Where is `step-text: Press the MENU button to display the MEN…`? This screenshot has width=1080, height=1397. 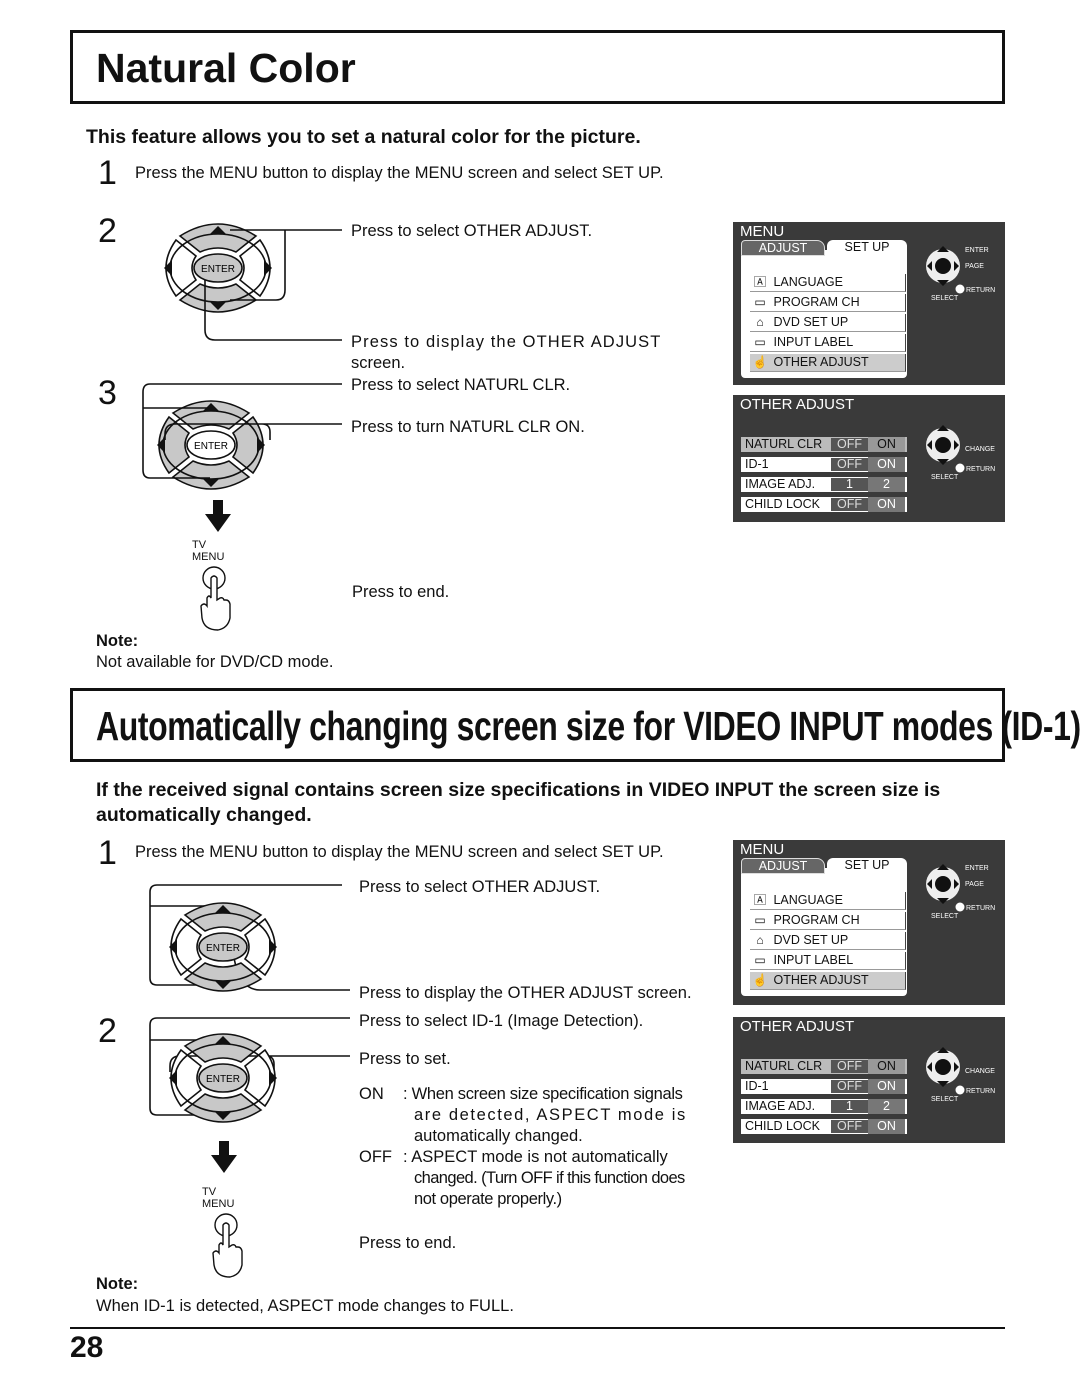
step-text: Press the MENU button to display the MEN… is located at coordinates (399, 852).